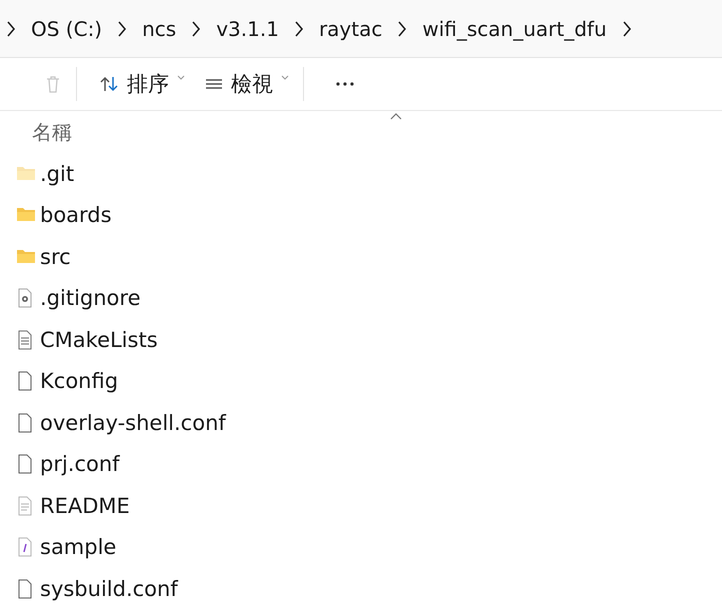 Image resolution: width=722 pixels, height=613 pixels. I want to click on more-icon, so click(345, 84).